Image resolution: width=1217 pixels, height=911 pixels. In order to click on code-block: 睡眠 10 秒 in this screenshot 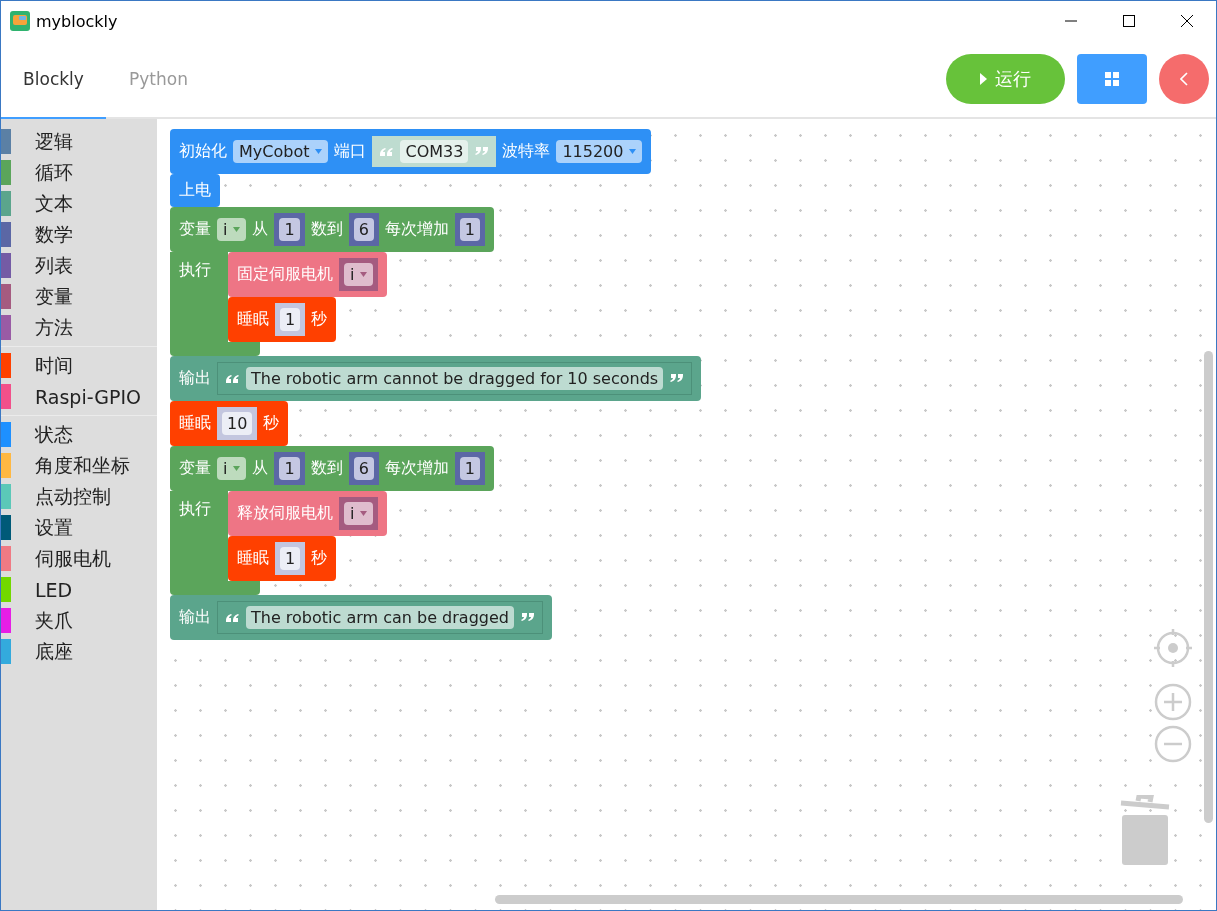, I will do `click(229, 423)`.